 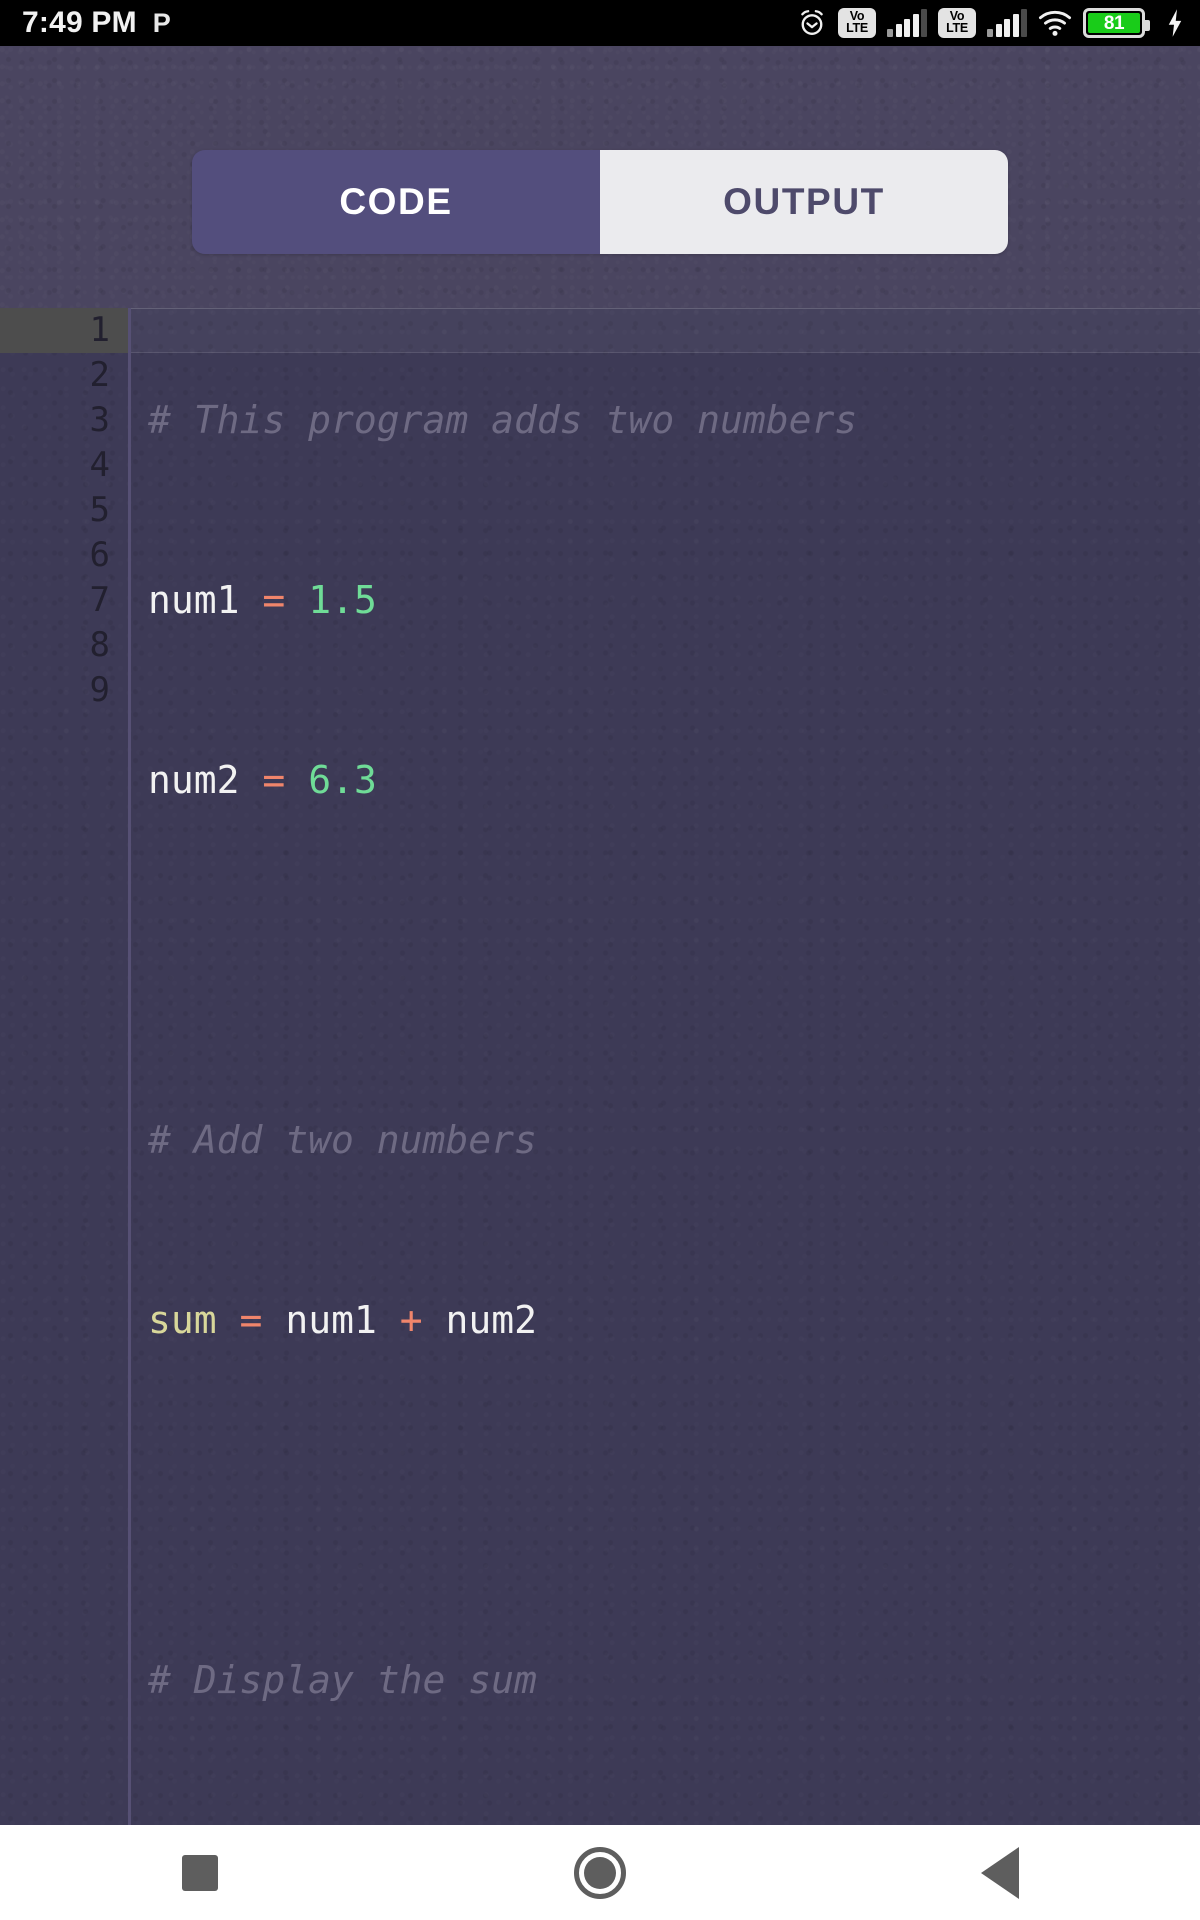 I want to click on volte-badge-sim2: Vo LTE, so click(x=957, y=23).